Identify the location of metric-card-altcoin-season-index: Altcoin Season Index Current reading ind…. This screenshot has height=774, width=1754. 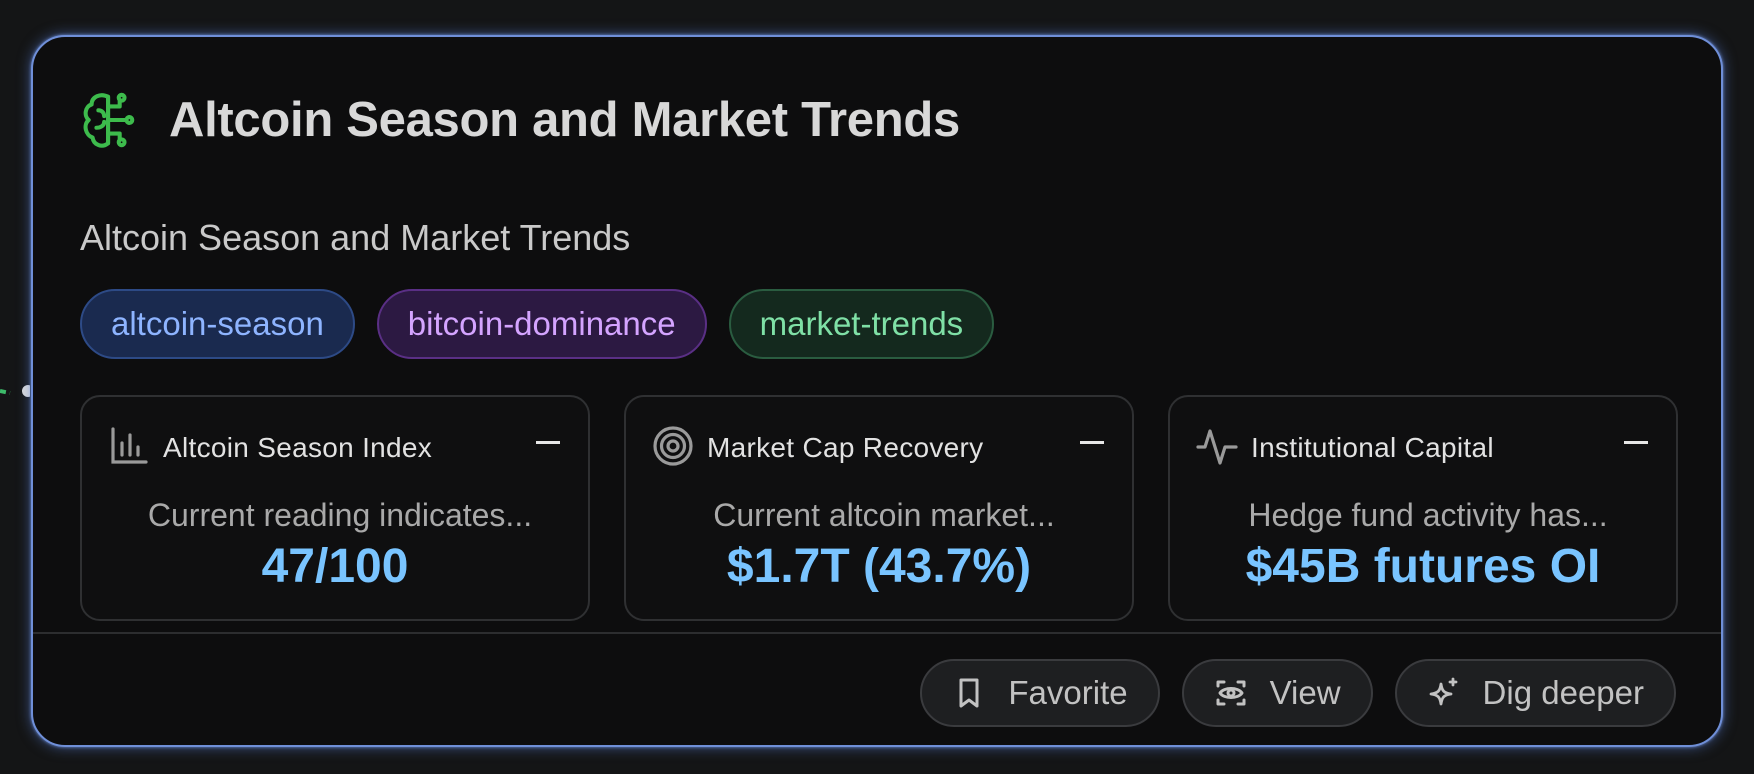
(335, 508).